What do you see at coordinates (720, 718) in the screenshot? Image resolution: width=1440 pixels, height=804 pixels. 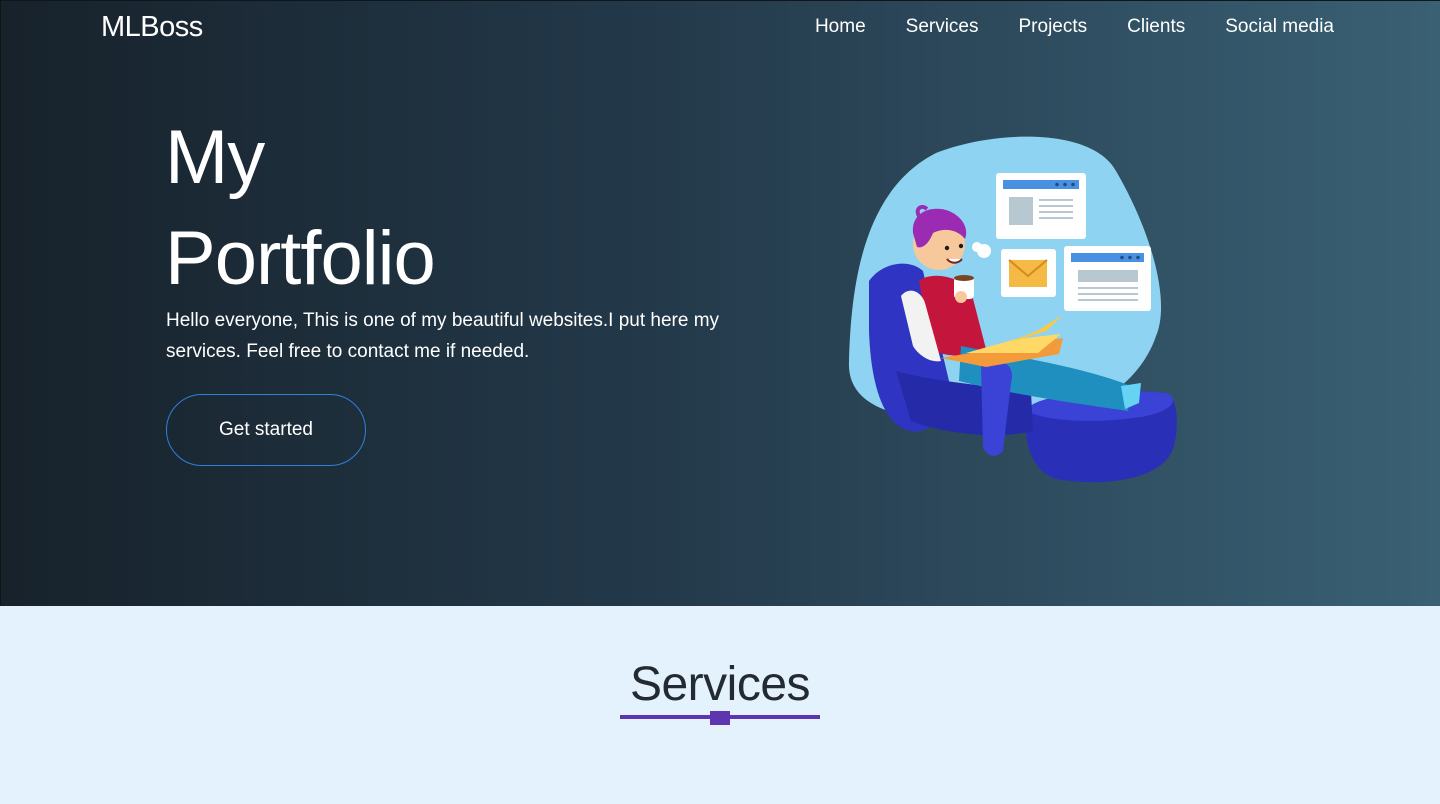 I see `services-heading-underline-accent` at bounding box center [720, 718].